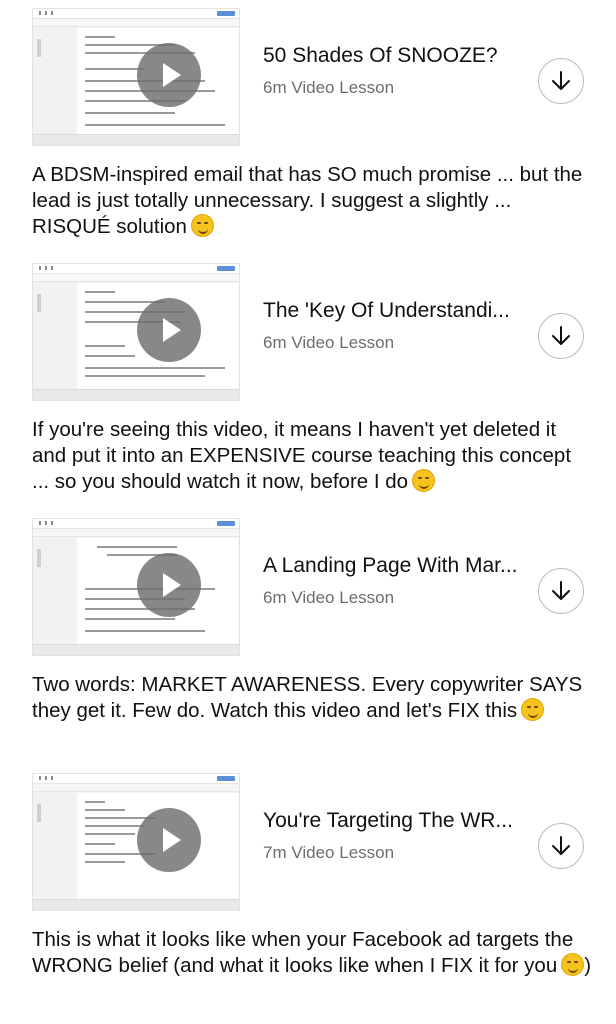 This screenshot has height=1024, width=616. Describe the element at coordinates (424, 480) in the screenshot. I see `winking-face-icon` at that location.